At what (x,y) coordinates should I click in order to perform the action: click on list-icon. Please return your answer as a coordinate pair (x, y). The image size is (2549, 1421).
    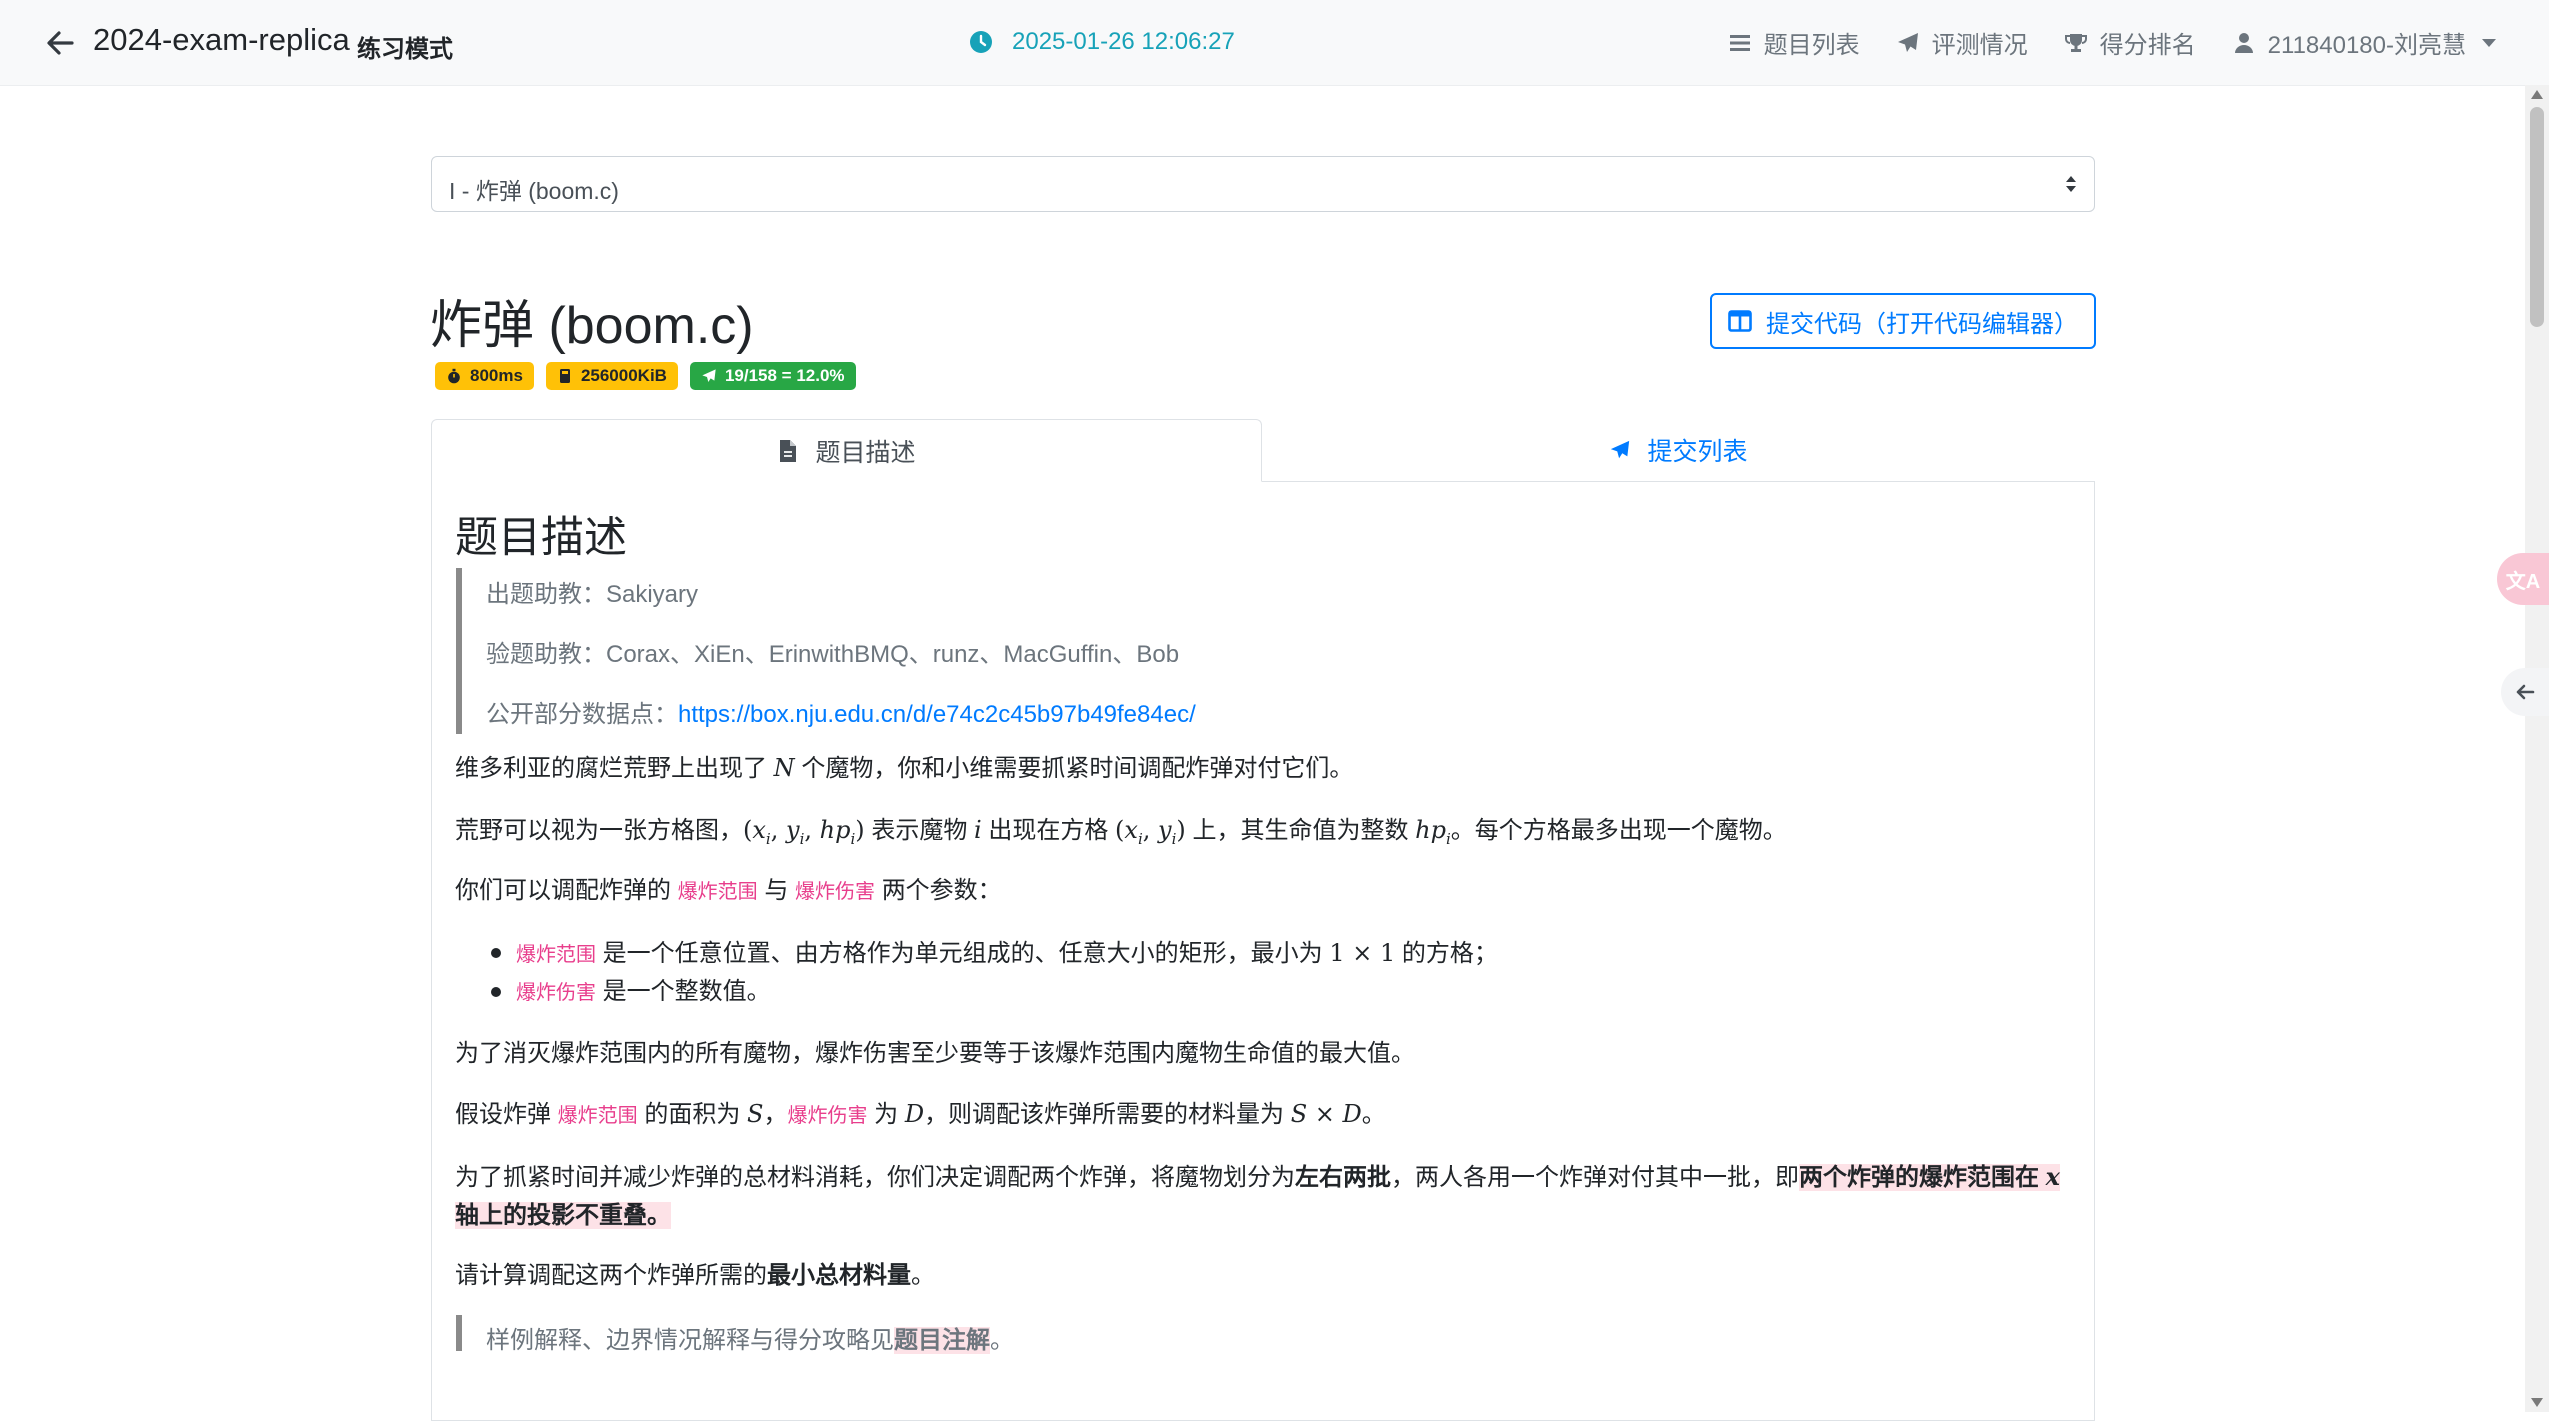
    Looking at the image, I should click on (1739, 42).